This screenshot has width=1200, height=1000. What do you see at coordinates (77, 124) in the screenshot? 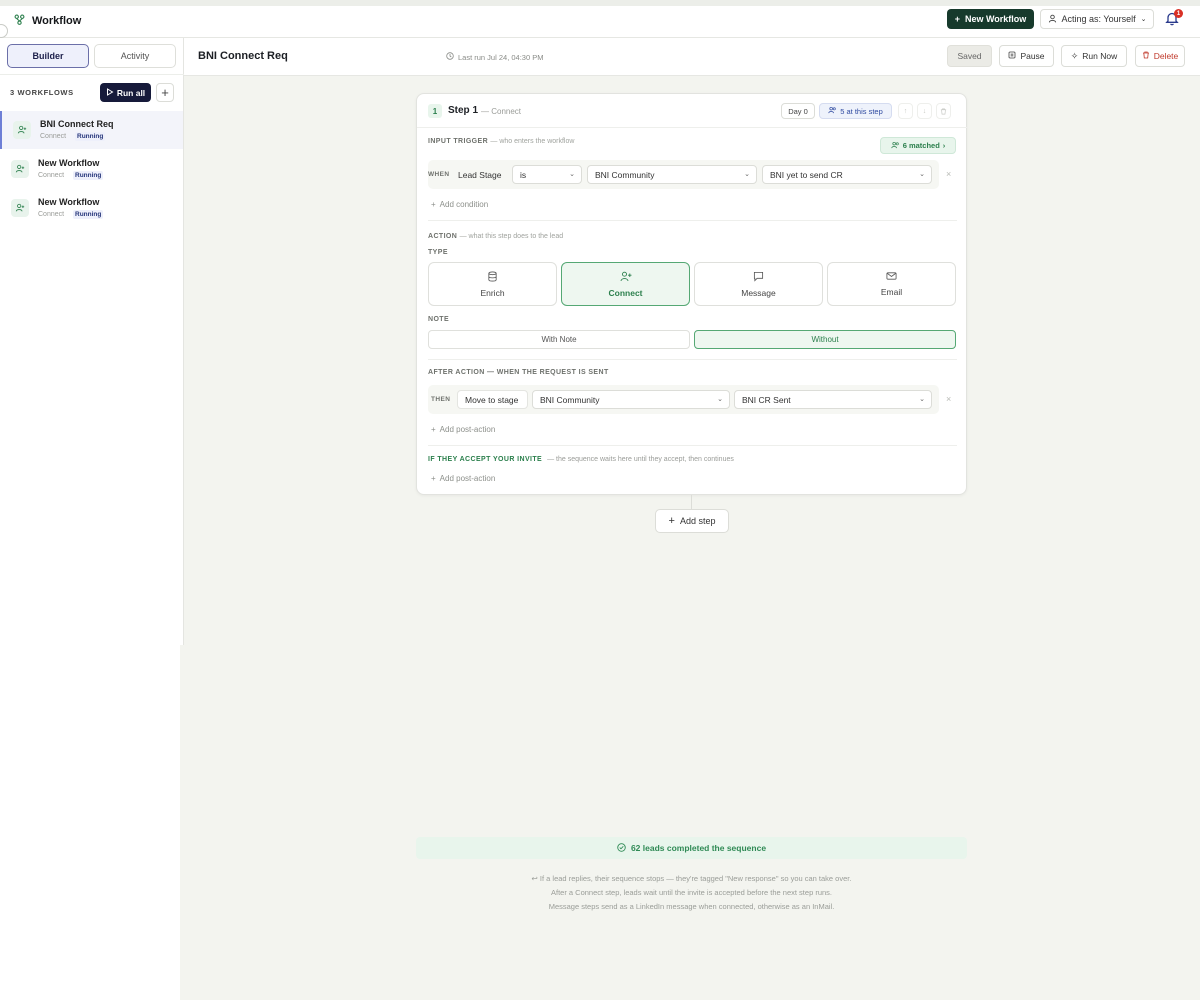
I see `workflow-name: BNI Connect Req` at bounding box center [77, 124].